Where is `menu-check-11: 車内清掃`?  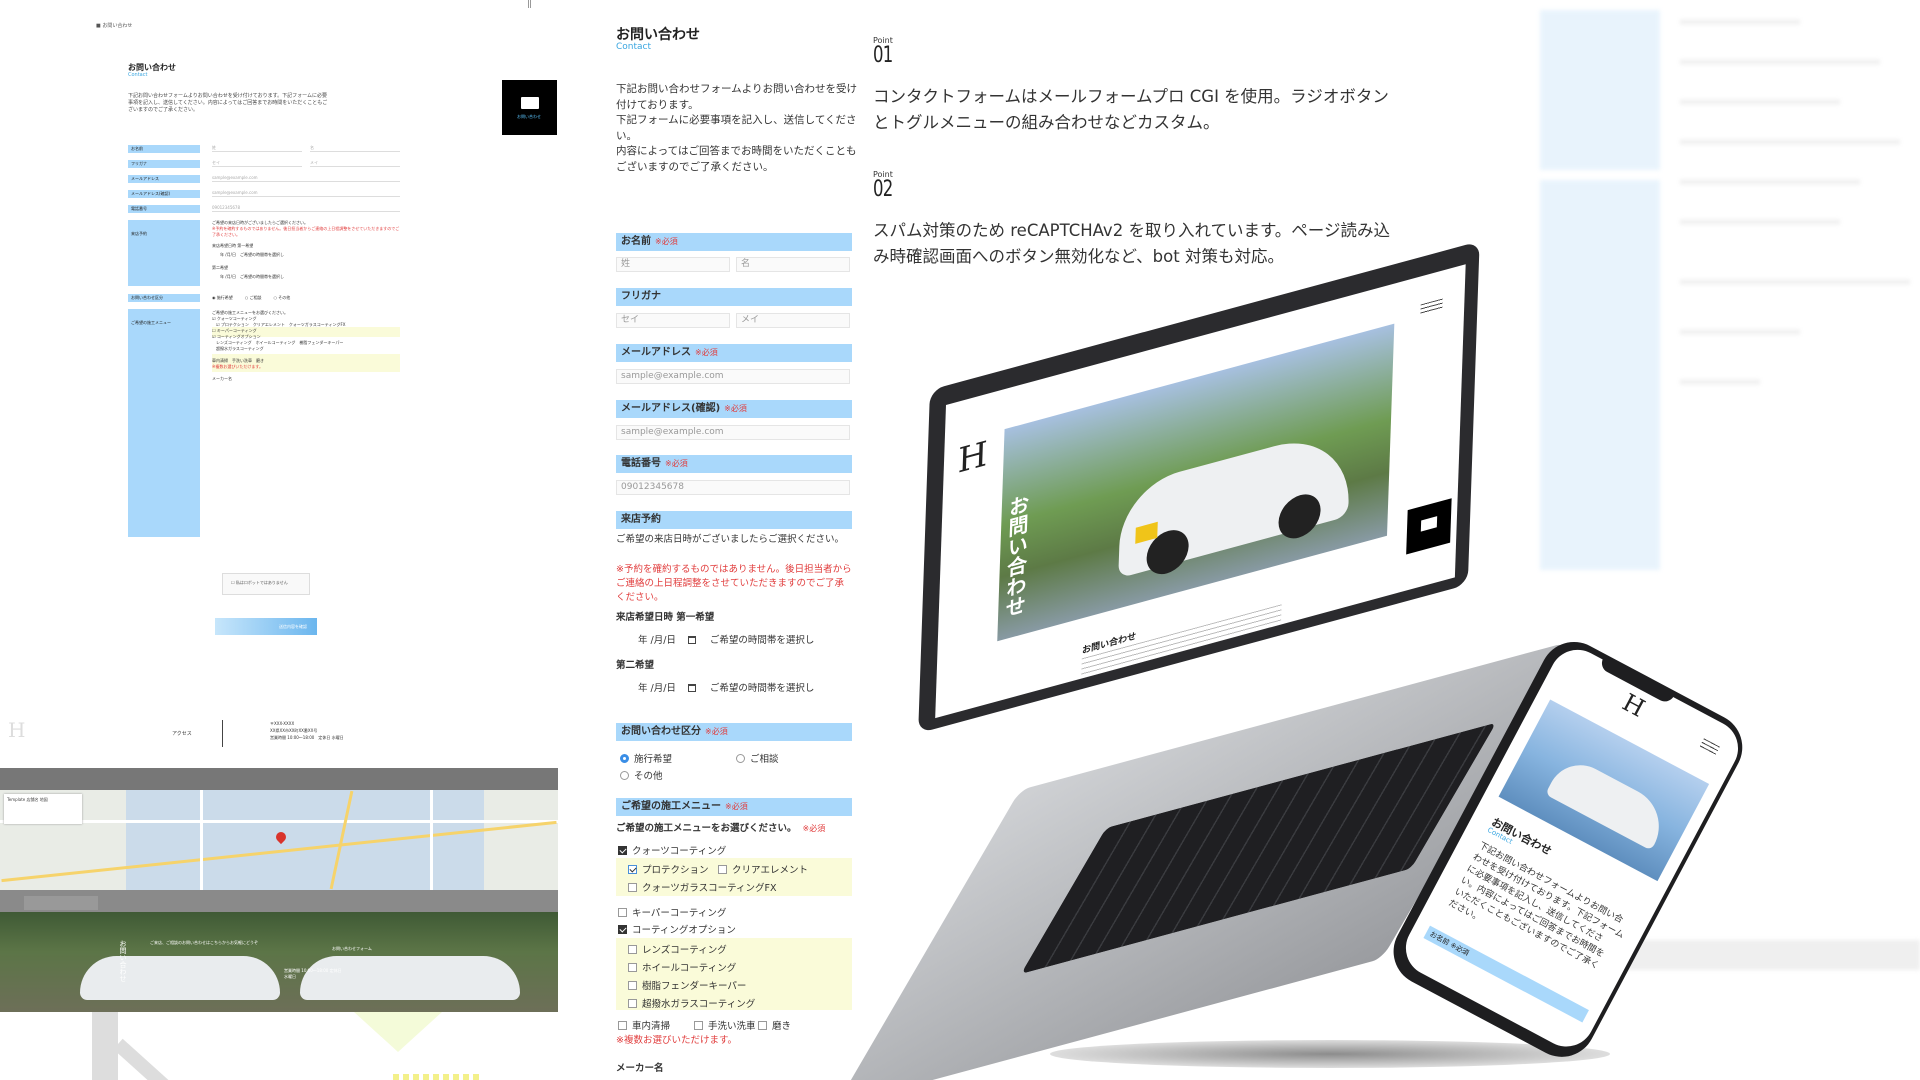 menu-check-11: 車内清掃 is located at coordinates (644, 1025).